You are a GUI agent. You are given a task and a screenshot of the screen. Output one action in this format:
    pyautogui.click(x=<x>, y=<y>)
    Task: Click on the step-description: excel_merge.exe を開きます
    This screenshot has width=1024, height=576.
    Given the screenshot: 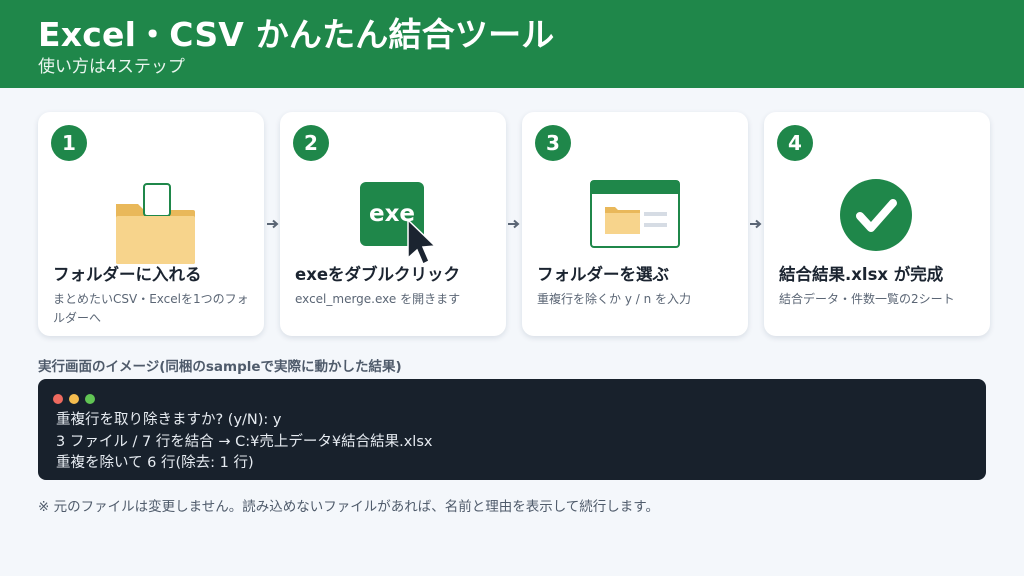 What is the action you would take?
    pyautogui.click(x=378, y=299)
    